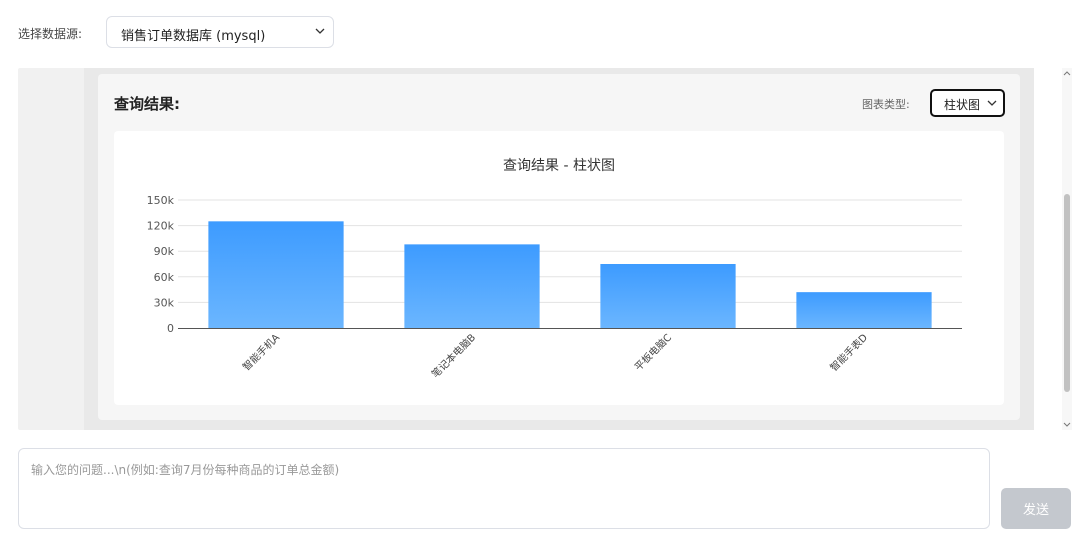 The image size is (1080, 538). I want to click on datasource-select: 销售订单数据库 (mysql), so click(220, 32).